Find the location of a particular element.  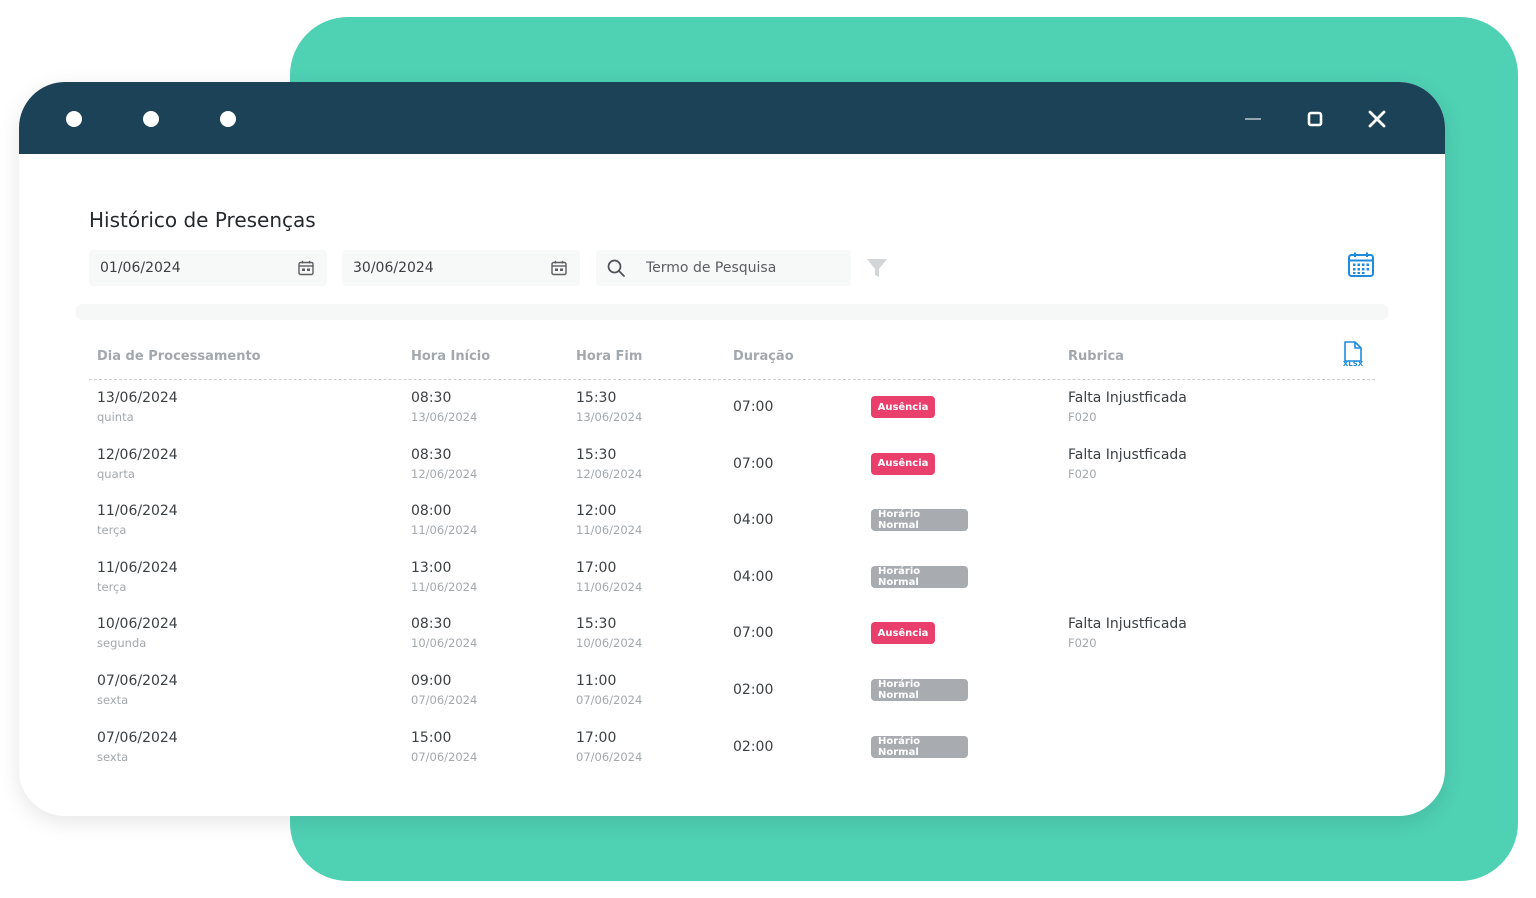

cell-dia: 10/06/2024 segunda is located at coordinates (137, 633).